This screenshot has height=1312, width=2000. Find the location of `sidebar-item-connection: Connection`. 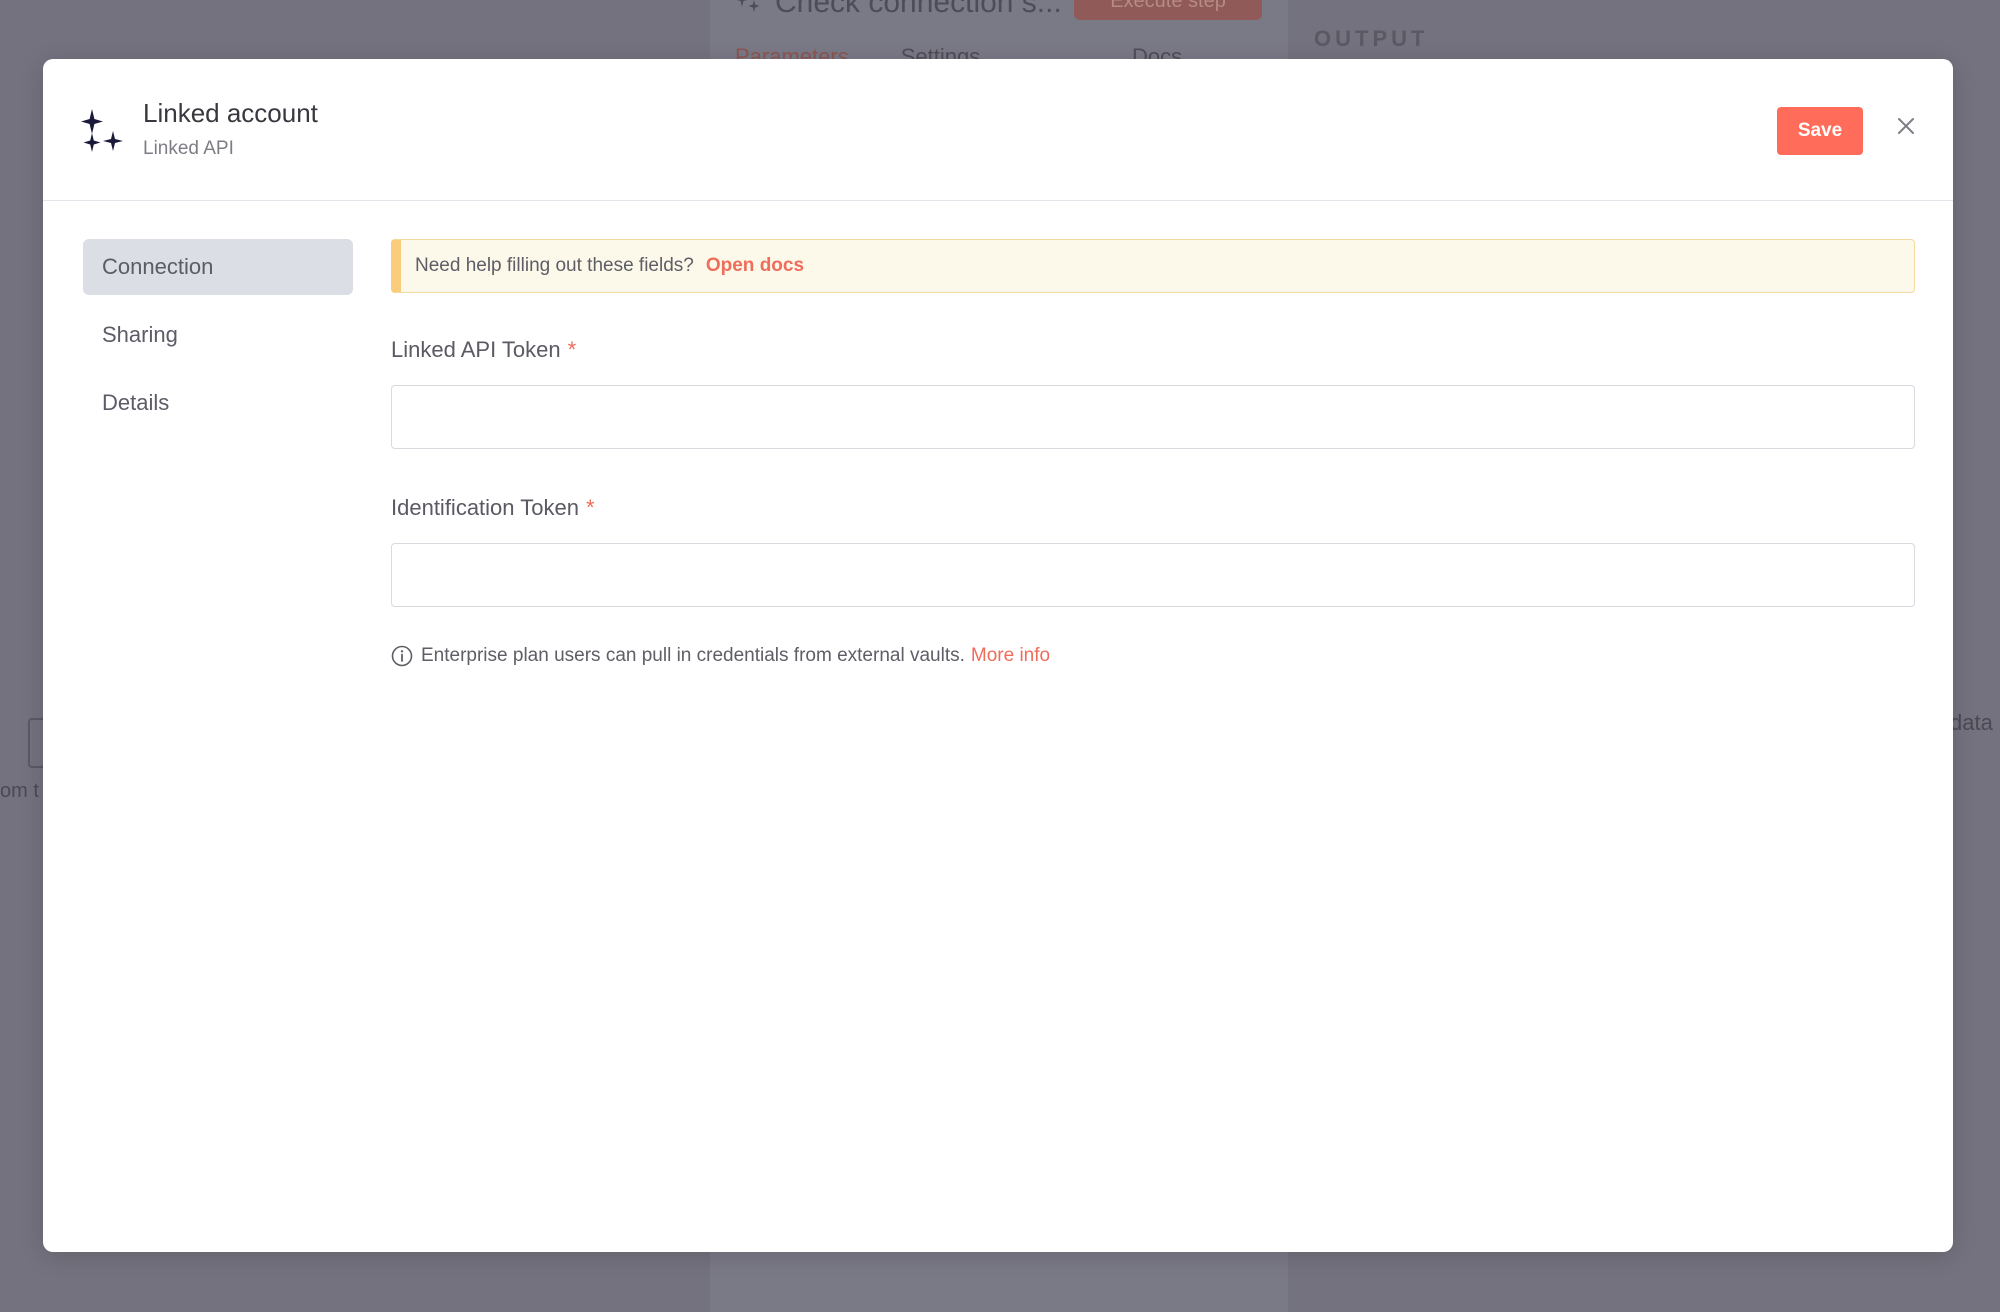

sidebar-item-connection: Connection is located at coordinates (218, 267).